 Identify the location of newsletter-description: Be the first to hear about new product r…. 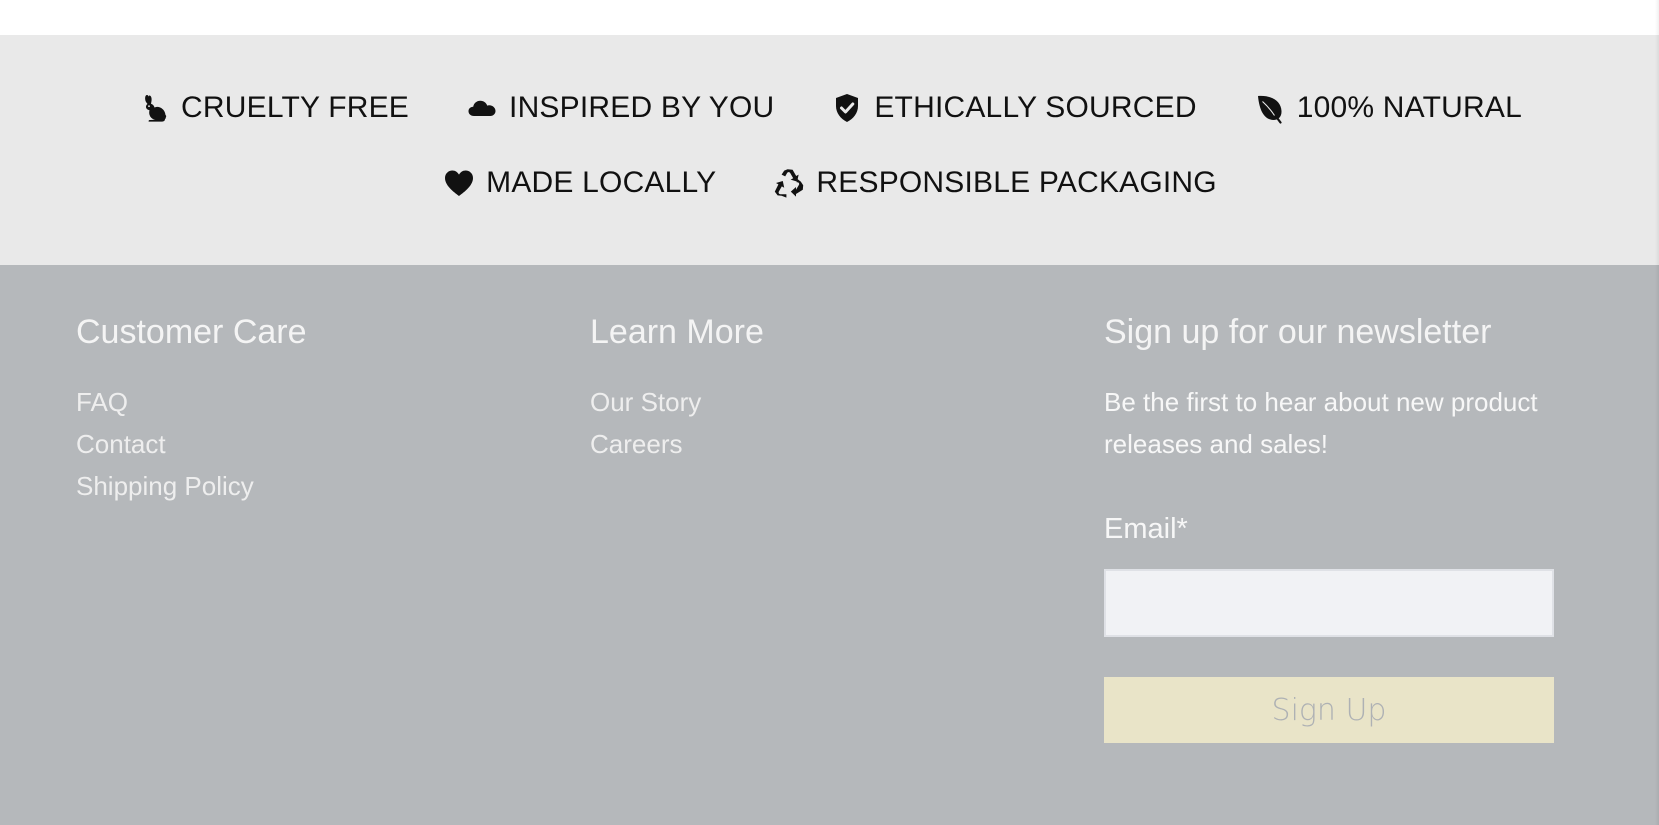
(1321, 423).